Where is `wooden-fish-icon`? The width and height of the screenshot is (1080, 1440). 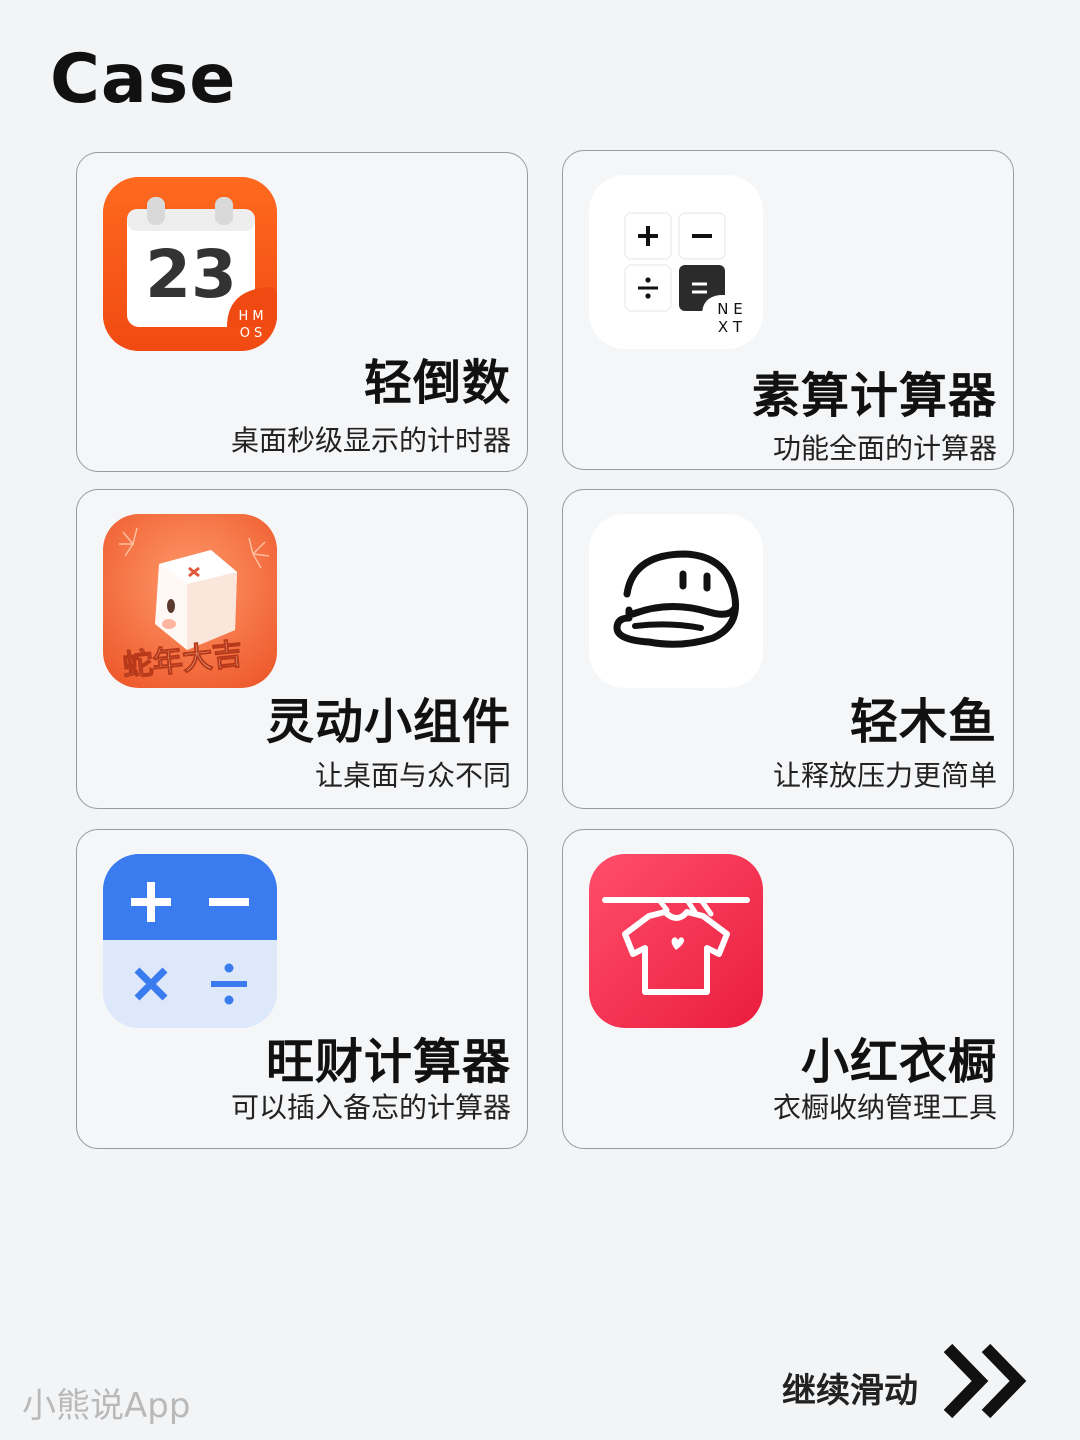 wooden-fish-icon is located at coordinates (676, 601).